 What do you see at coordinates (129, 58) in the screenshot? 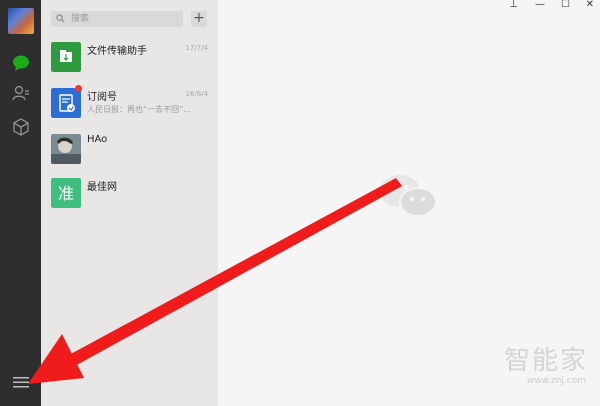
I see `chat-list-item: 文件传输助手 17/7/4` at bounding box center [129, 58].